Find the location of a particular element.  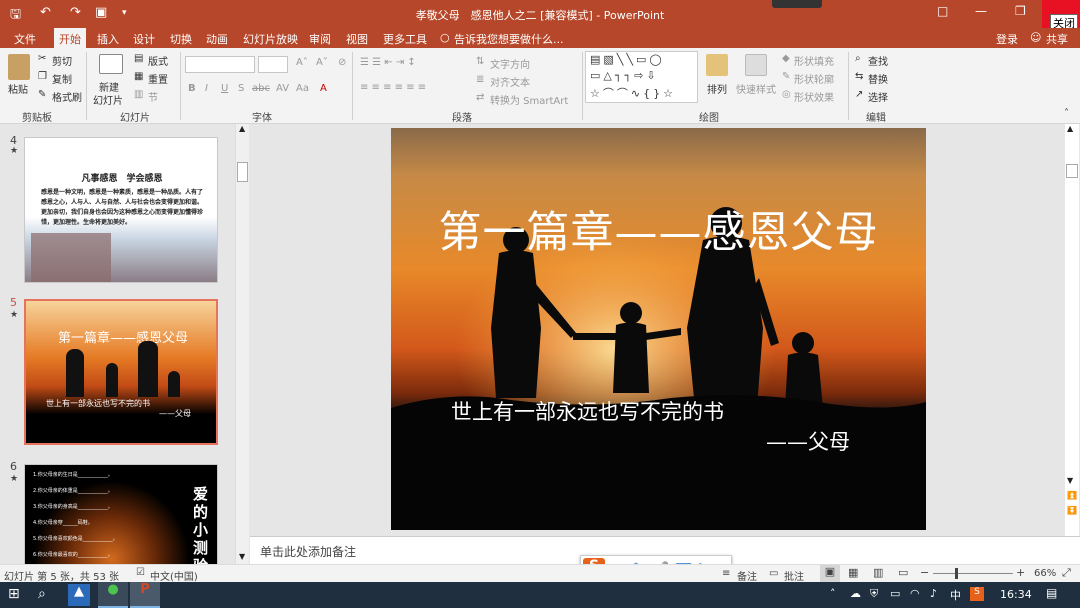

sign-in-link: 登录 is located at coordinates (1007, 39).